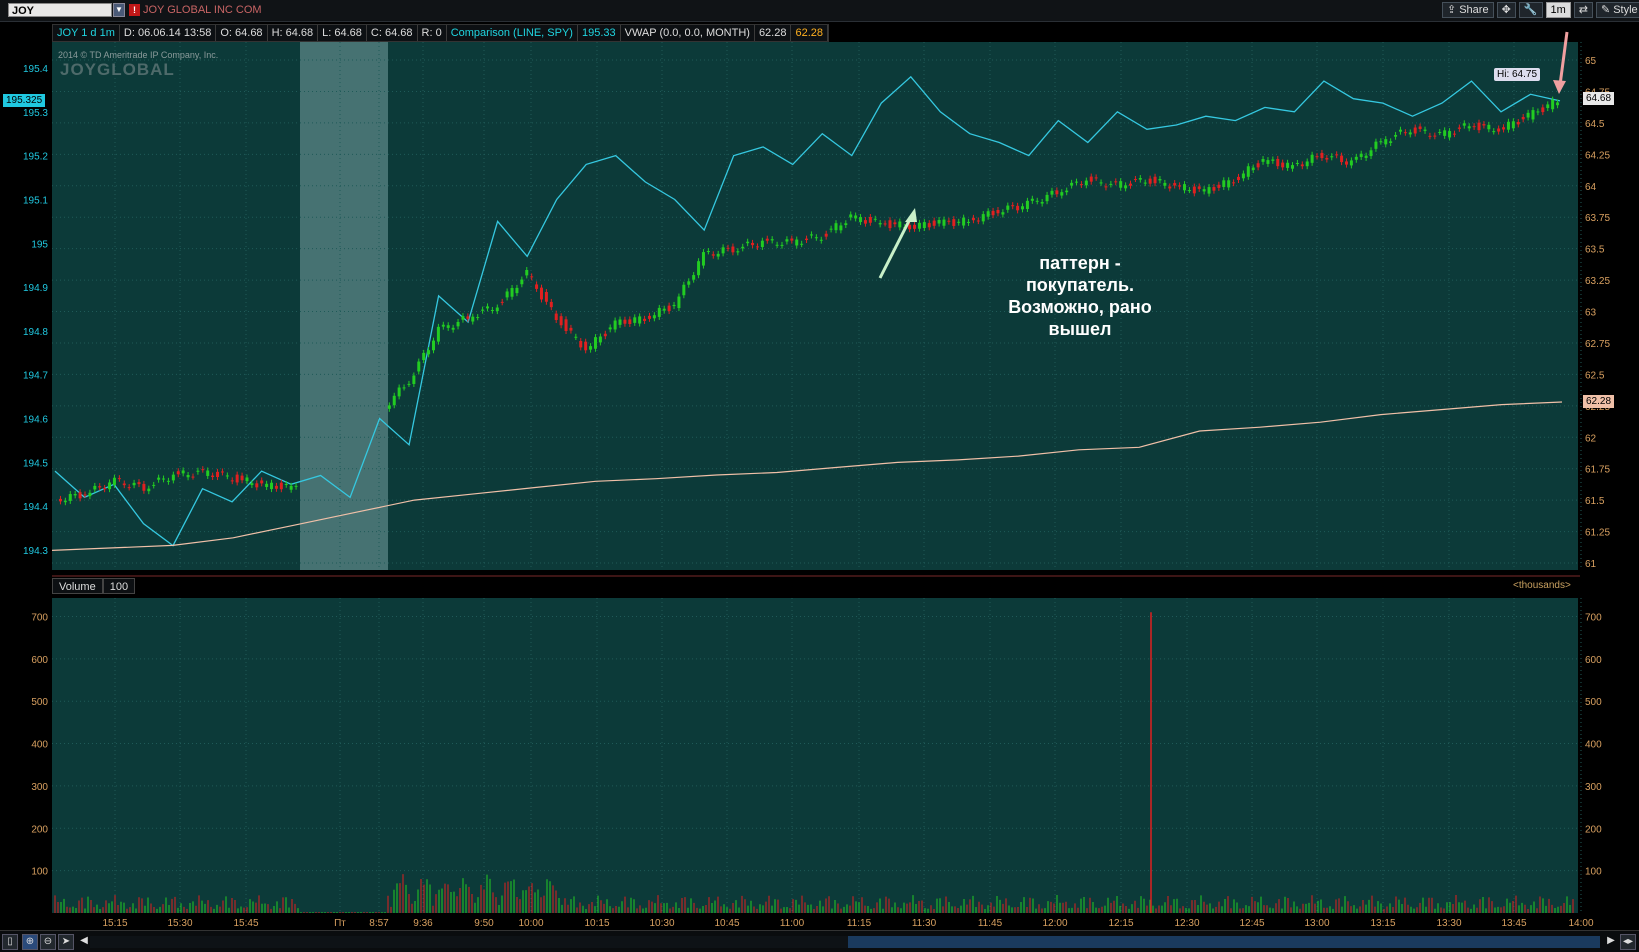 This screenshot has height=952, width=1639. Describe the element at coordinates (35, 332) in the screenshot. I see `left-axis-tick: 194.8` at that location.